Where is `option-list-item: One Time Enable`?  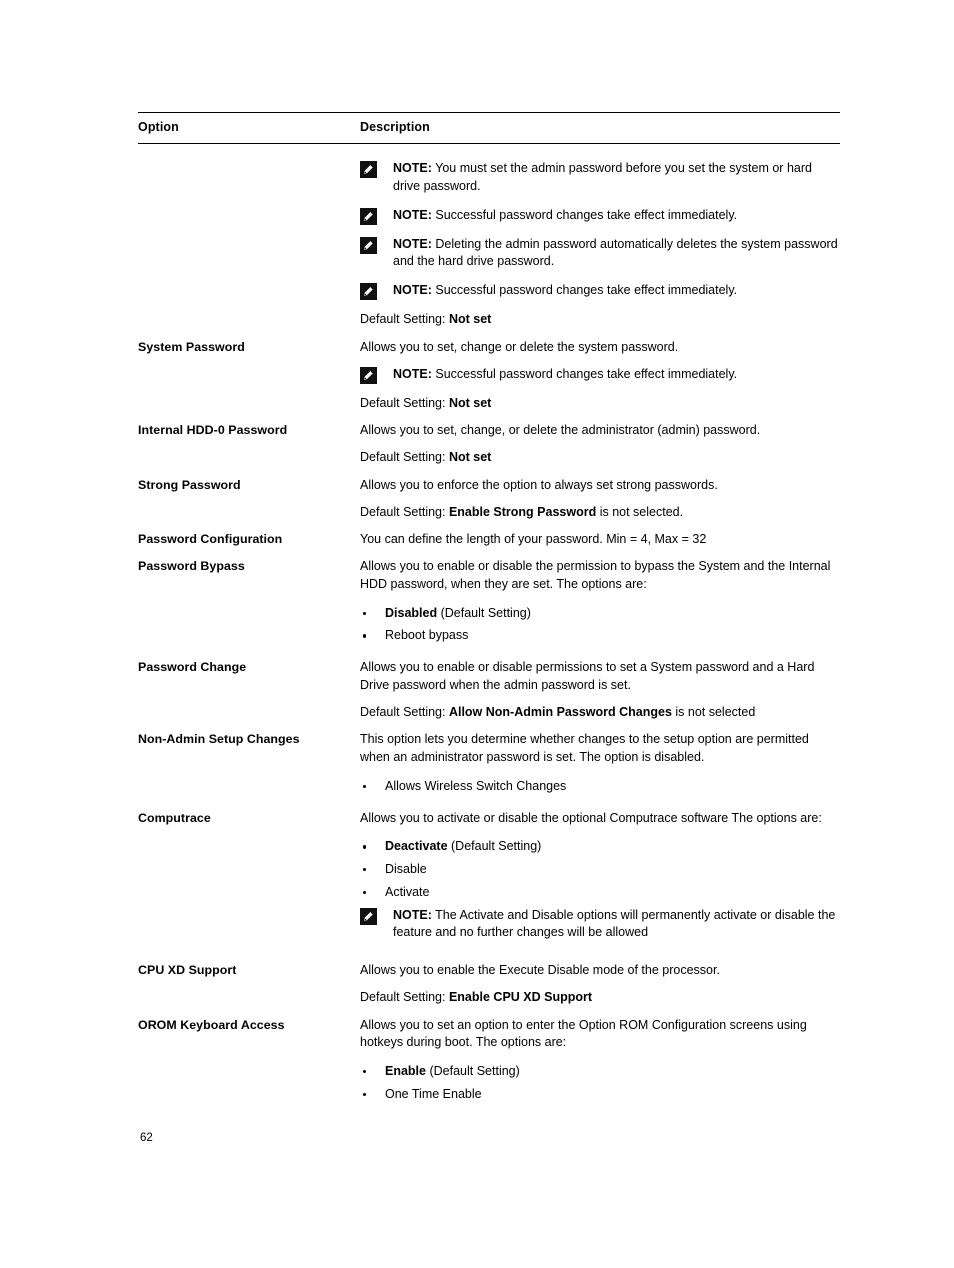 option-list-item: One Time Enable is located at coordinates (599, 1095).